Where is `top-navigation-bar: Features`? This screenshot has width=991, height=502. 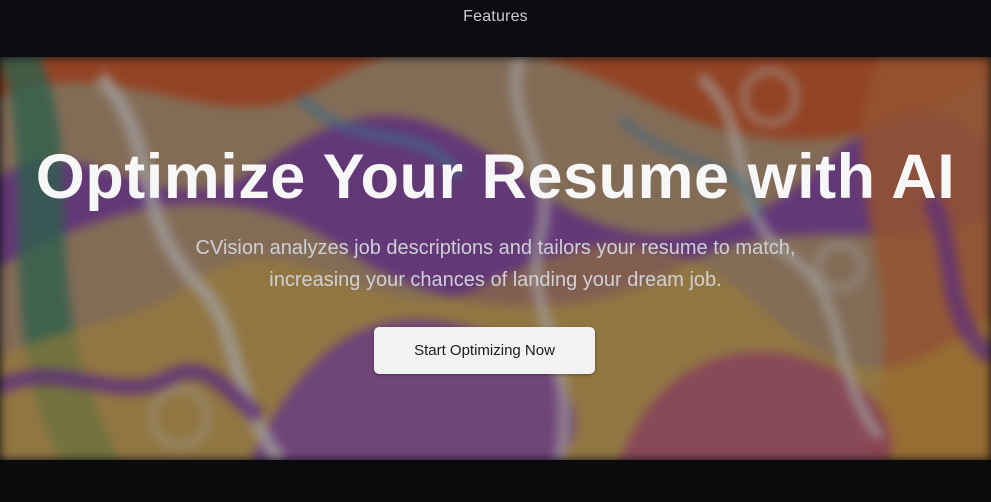 top-navigation-bar: Features is located at coordinates (495, 28).